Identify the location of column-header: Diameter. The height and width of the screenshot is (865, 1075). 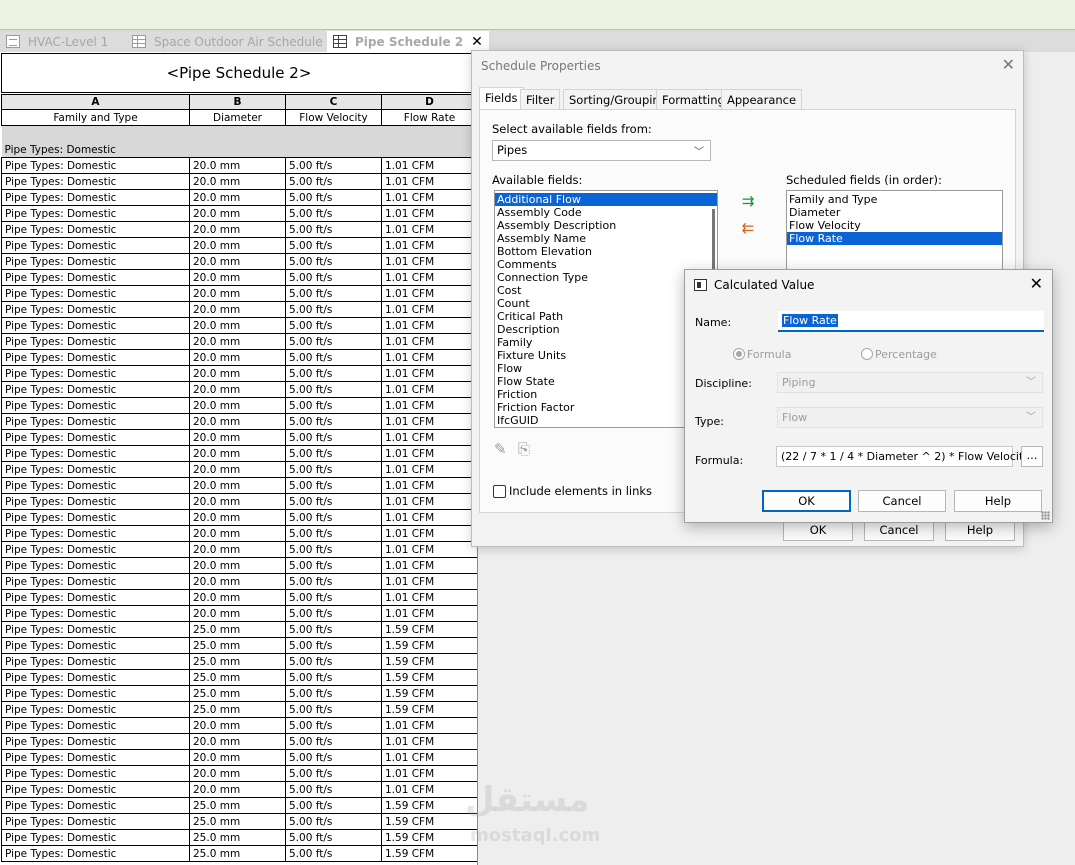
(237, 117).